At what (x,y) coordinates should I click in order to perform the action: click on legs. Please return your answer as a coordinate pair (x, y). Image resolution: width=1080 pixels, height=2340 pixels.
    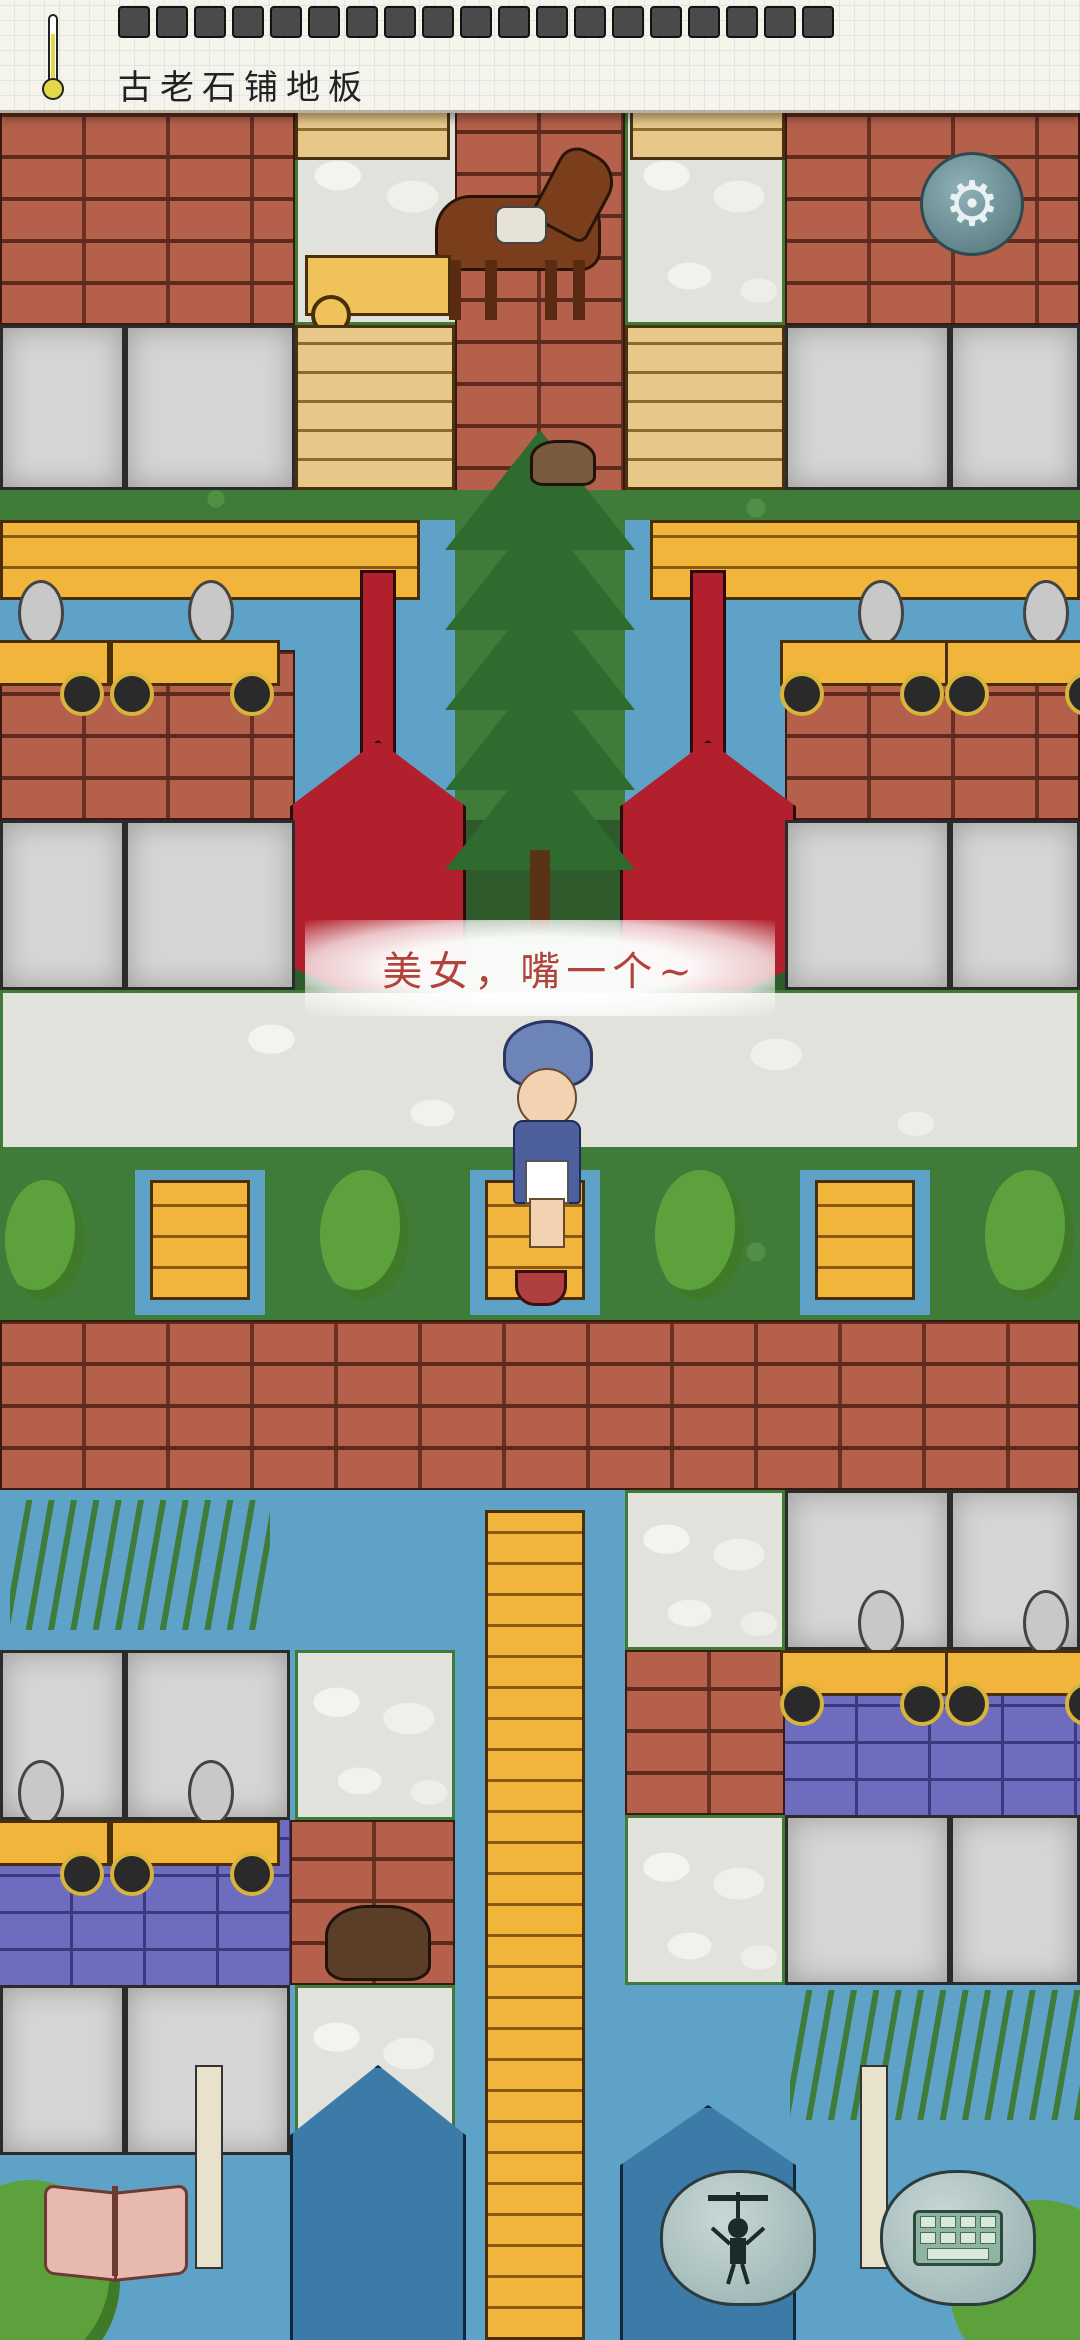
    Looking at the image, I should click on (547, 1223).